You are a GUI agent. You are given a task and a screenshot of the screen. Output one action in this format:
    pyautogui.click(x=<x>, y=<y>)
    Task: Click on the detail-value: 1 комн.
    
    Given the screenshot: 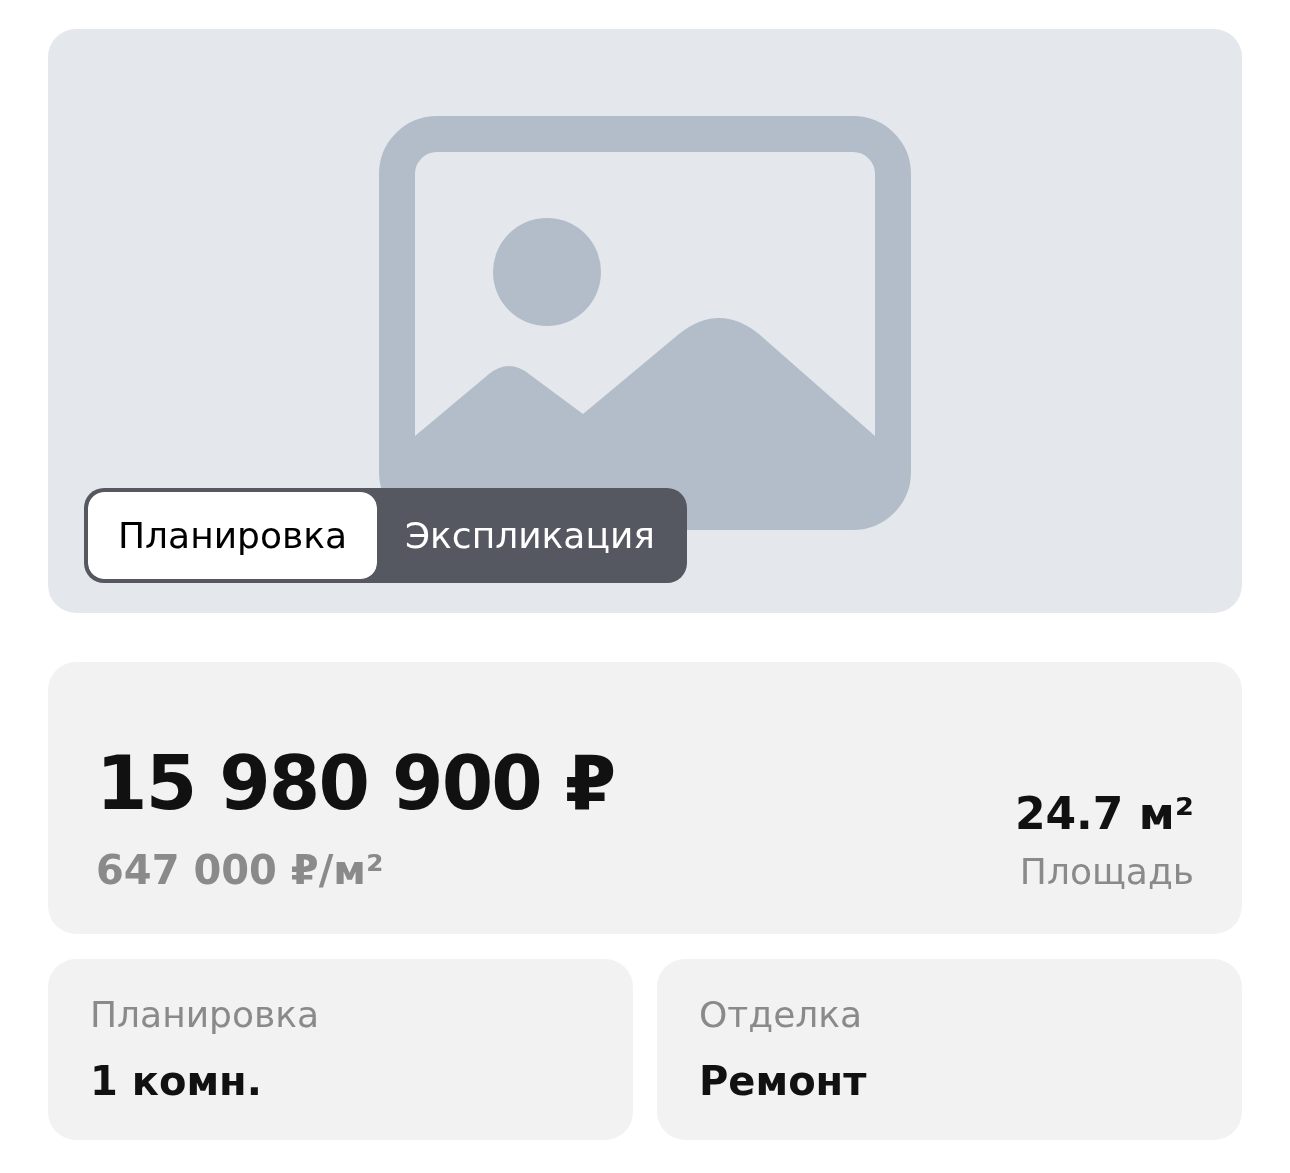 What is the action you would take?
    pyautogui.click(x=176, y=1081)
    